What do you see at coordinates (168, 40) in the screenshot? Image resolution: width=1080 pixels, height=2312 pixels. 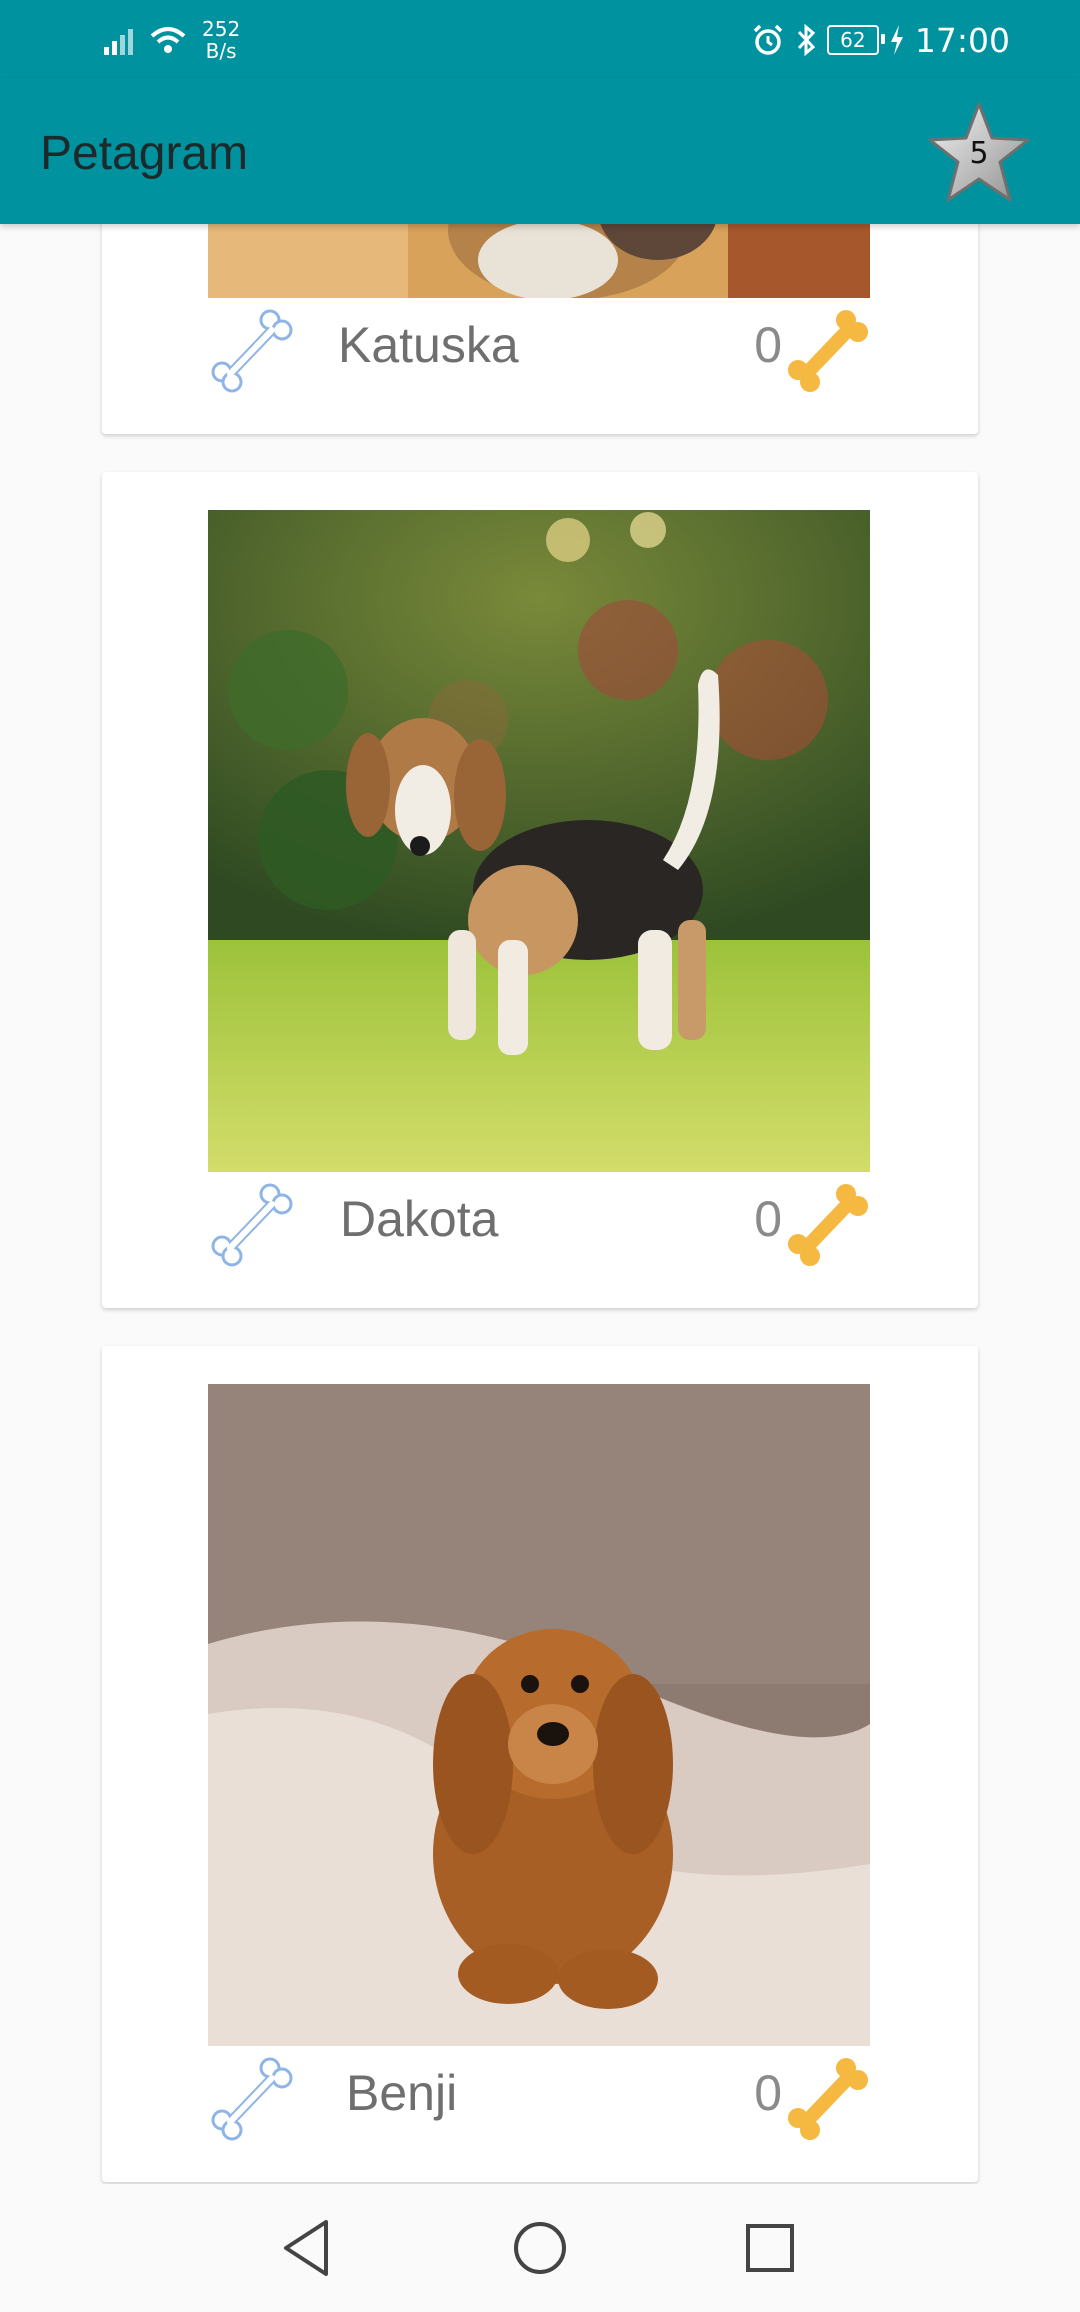 I see `wifi-icon` at bounding box center [168, 40].